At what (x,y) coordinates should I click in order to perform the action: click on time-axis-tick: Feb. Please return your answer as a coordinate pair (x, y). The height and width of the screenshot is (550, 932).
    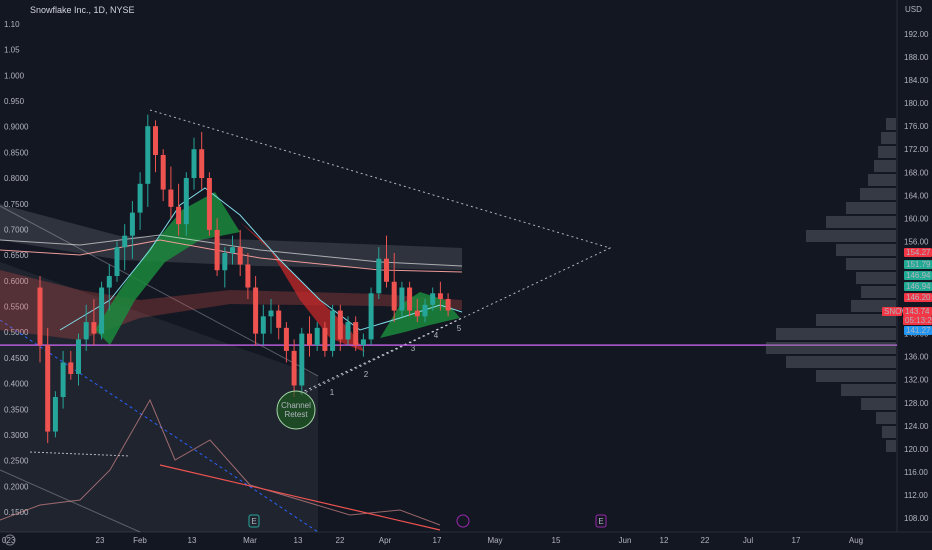
    Looking at the image, I should click on (140, 540).